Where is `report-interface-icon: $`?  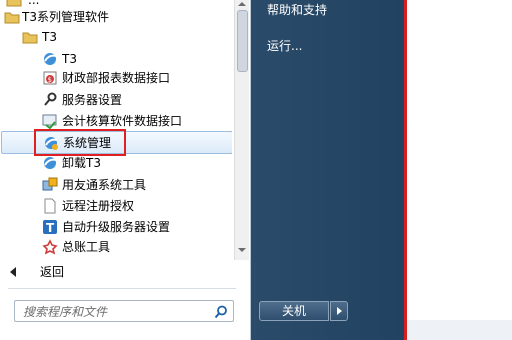 report-interface-icon: $ is located at coordinates (50, 78).